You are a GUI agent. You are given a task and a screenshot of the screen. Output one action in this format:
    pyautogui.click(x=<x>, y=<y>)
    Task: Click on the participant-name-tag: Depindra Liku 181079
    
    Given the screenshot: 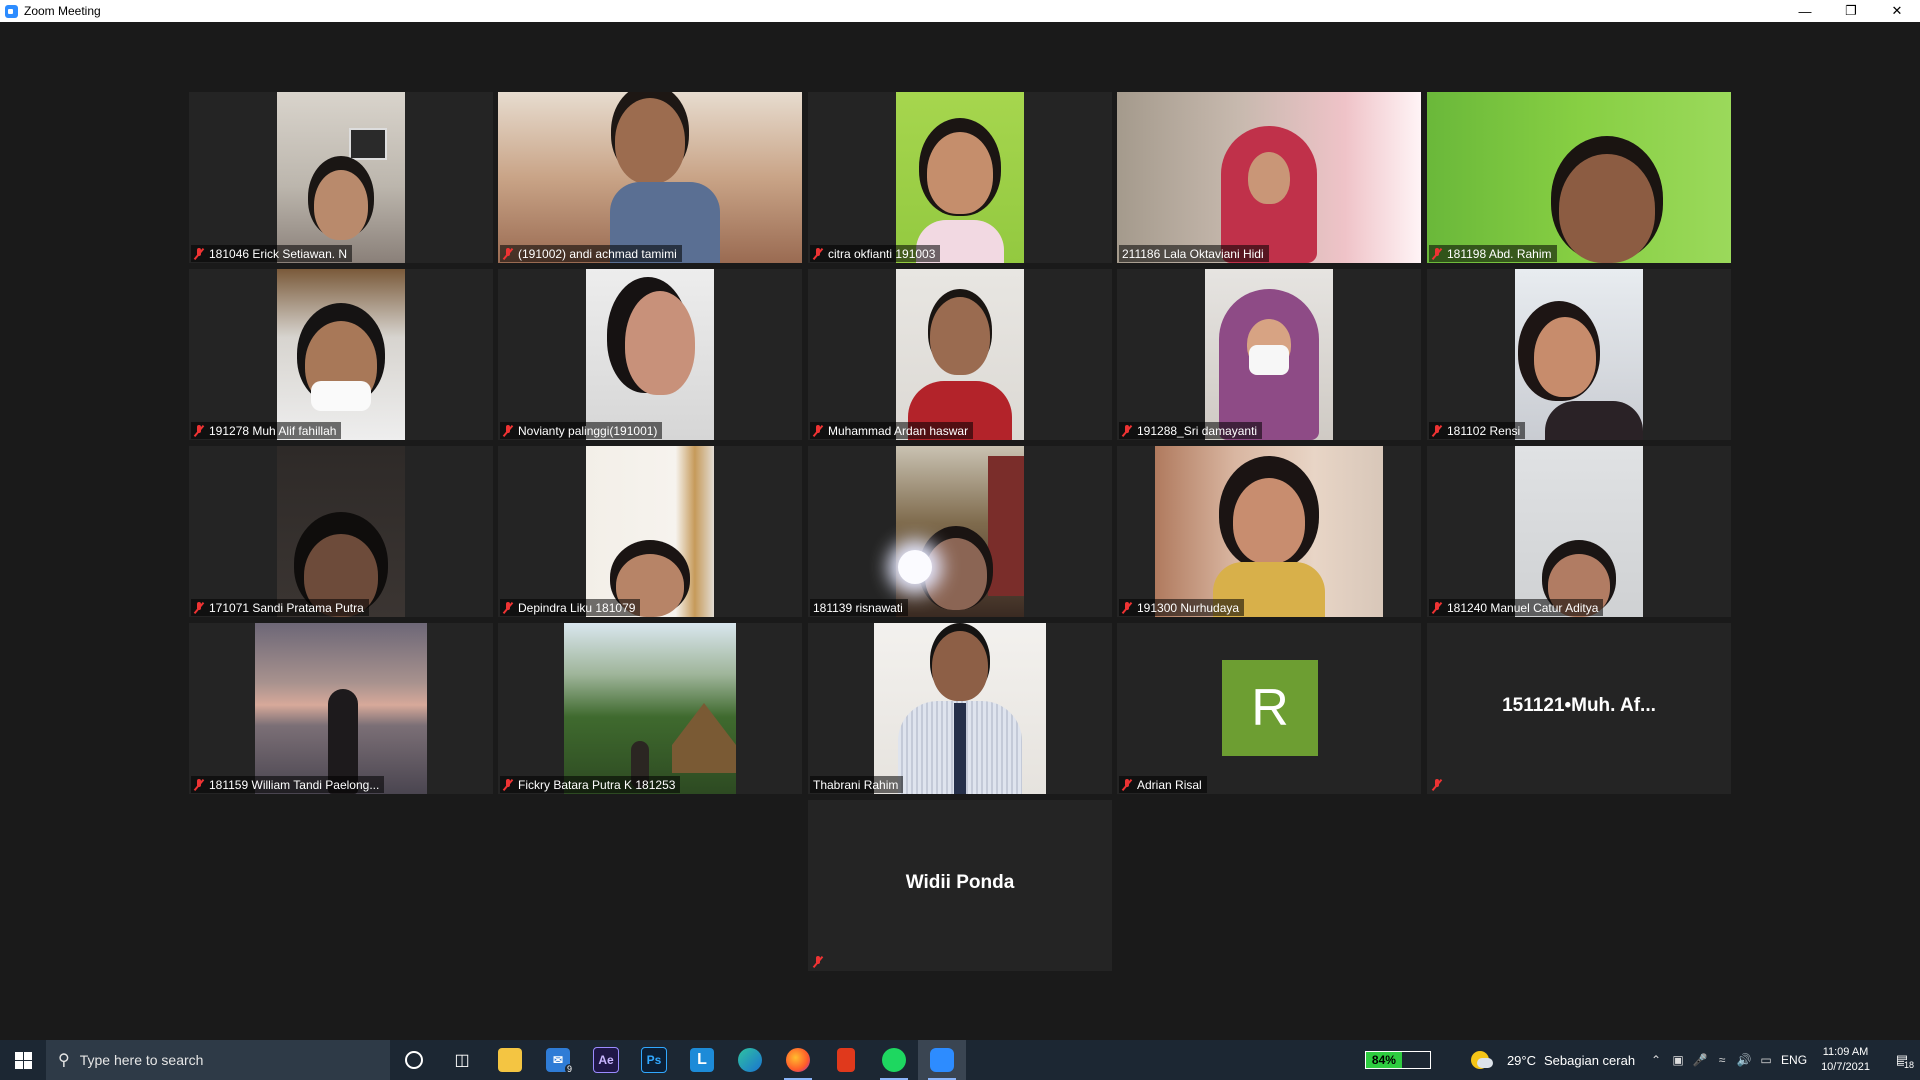 What is the action you would take?
    pyautogui.click(x=570, y=607)
    